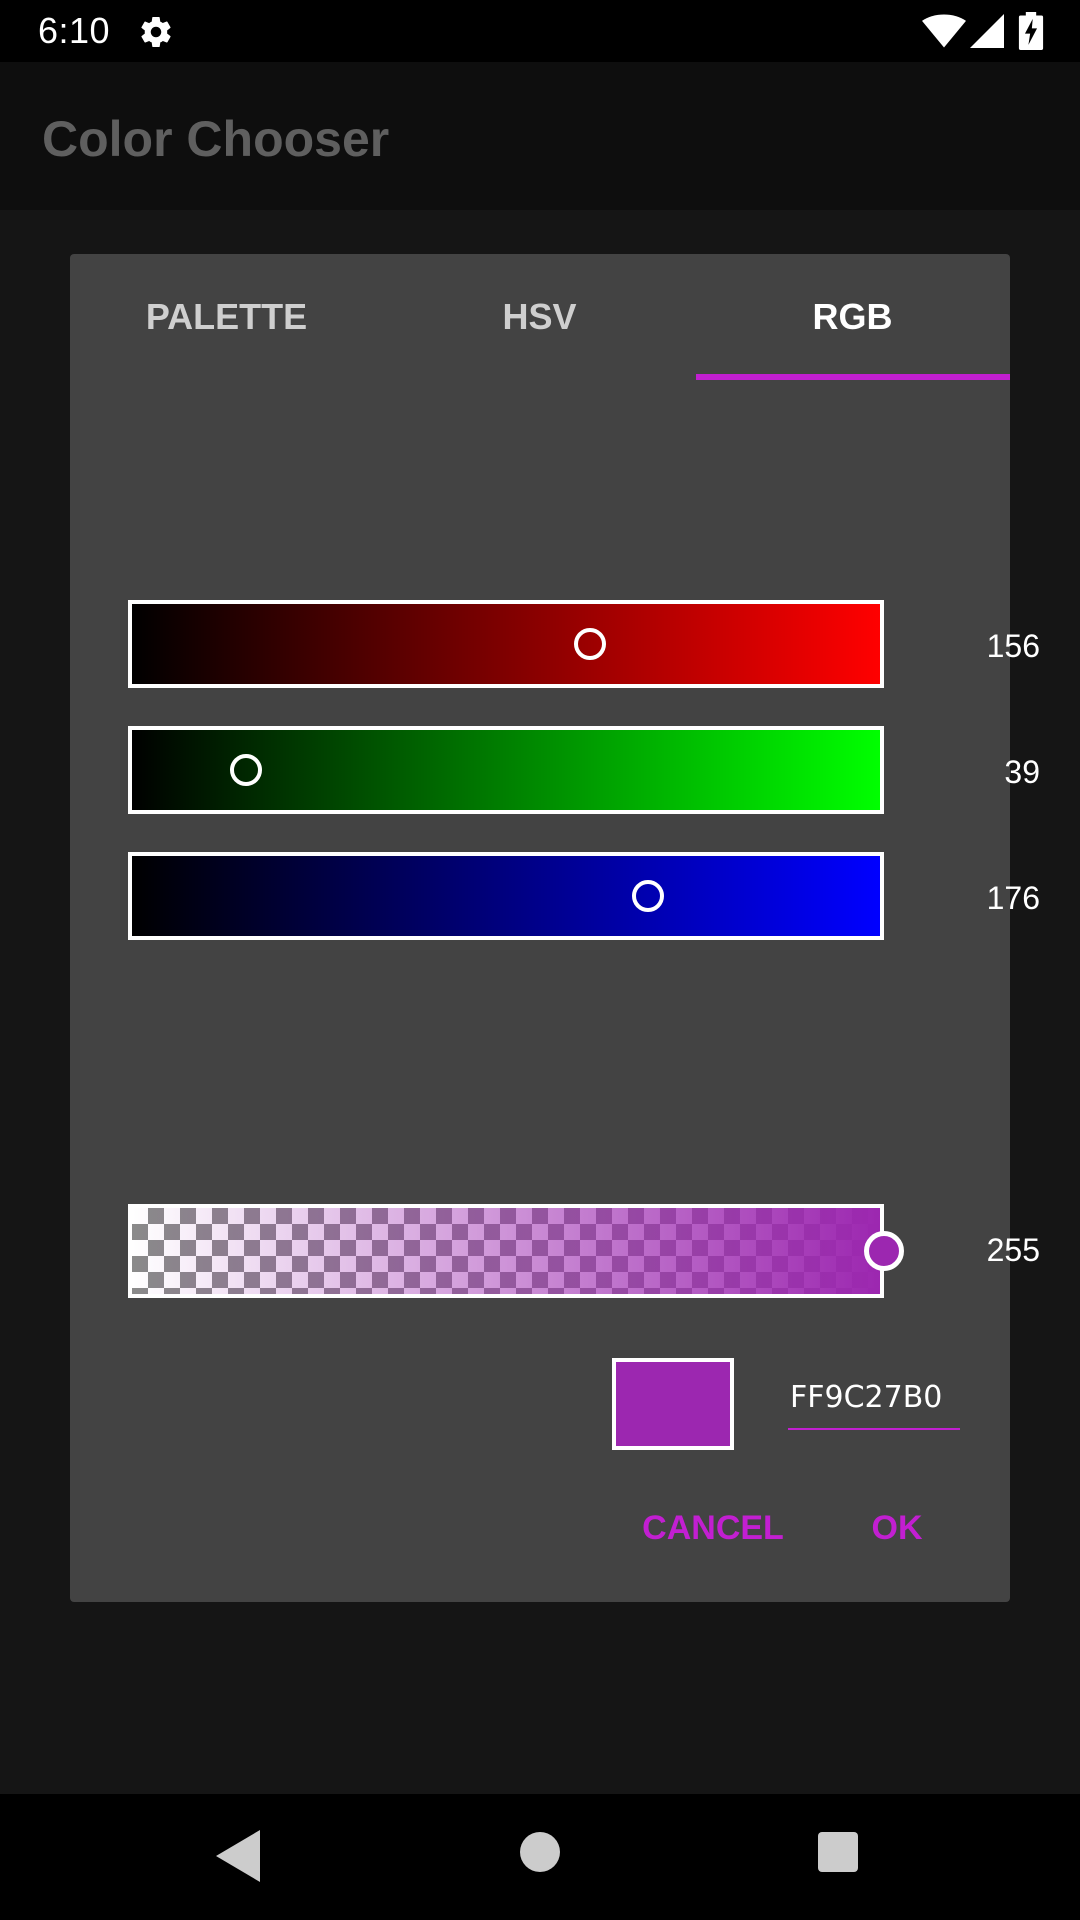 Image resolution: width=1080 pixels, height=1920 pixels. Describe the element at coordinates (884, 1251) in the screenshot. I see `alpha-slider-thumb` at that location.